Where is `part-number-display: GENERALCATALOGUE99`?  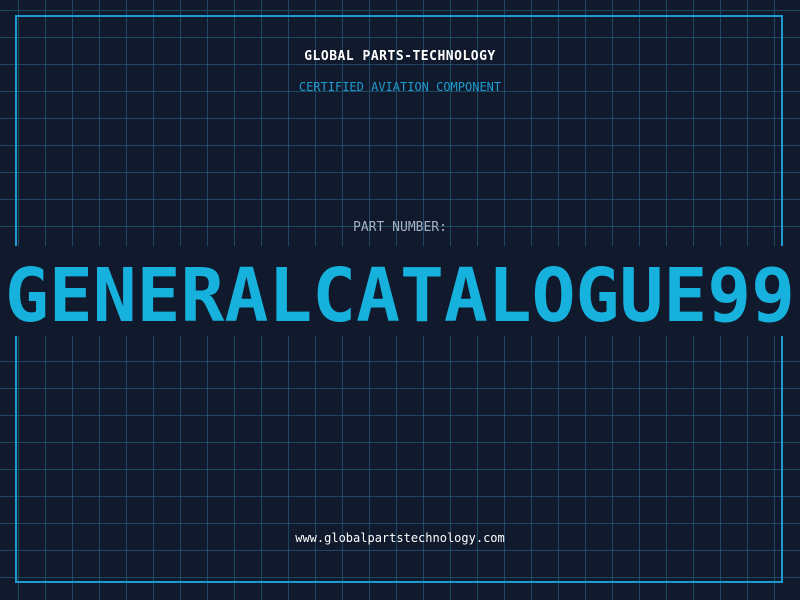 part-number-display: GENERALCATALOGUE99 is located at coordinates (400, 296).